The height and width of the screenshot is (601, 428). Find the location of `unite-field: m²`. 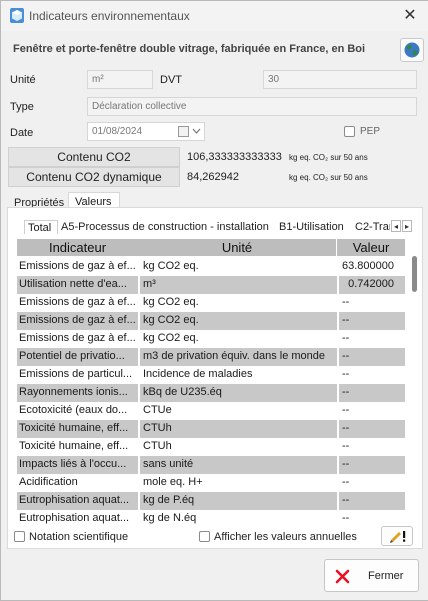

unite-field: m² is located at coordinates (120, 79).